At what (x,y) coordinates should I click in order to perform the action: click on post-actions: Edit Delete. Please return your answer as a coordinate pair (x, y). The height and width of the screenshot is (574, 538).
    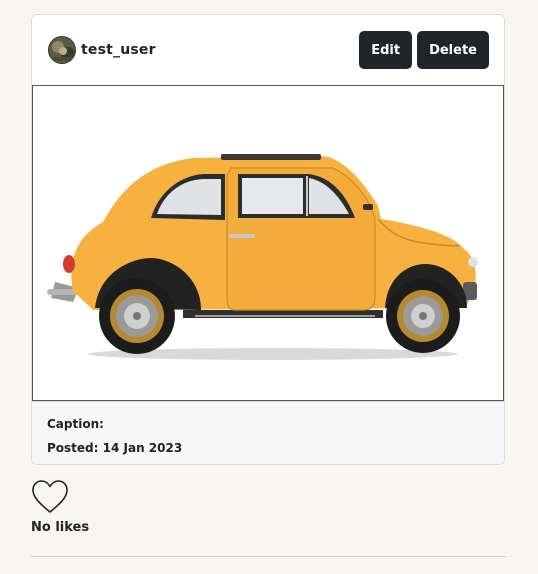
    Looking at the image, I should click on (424, 50).